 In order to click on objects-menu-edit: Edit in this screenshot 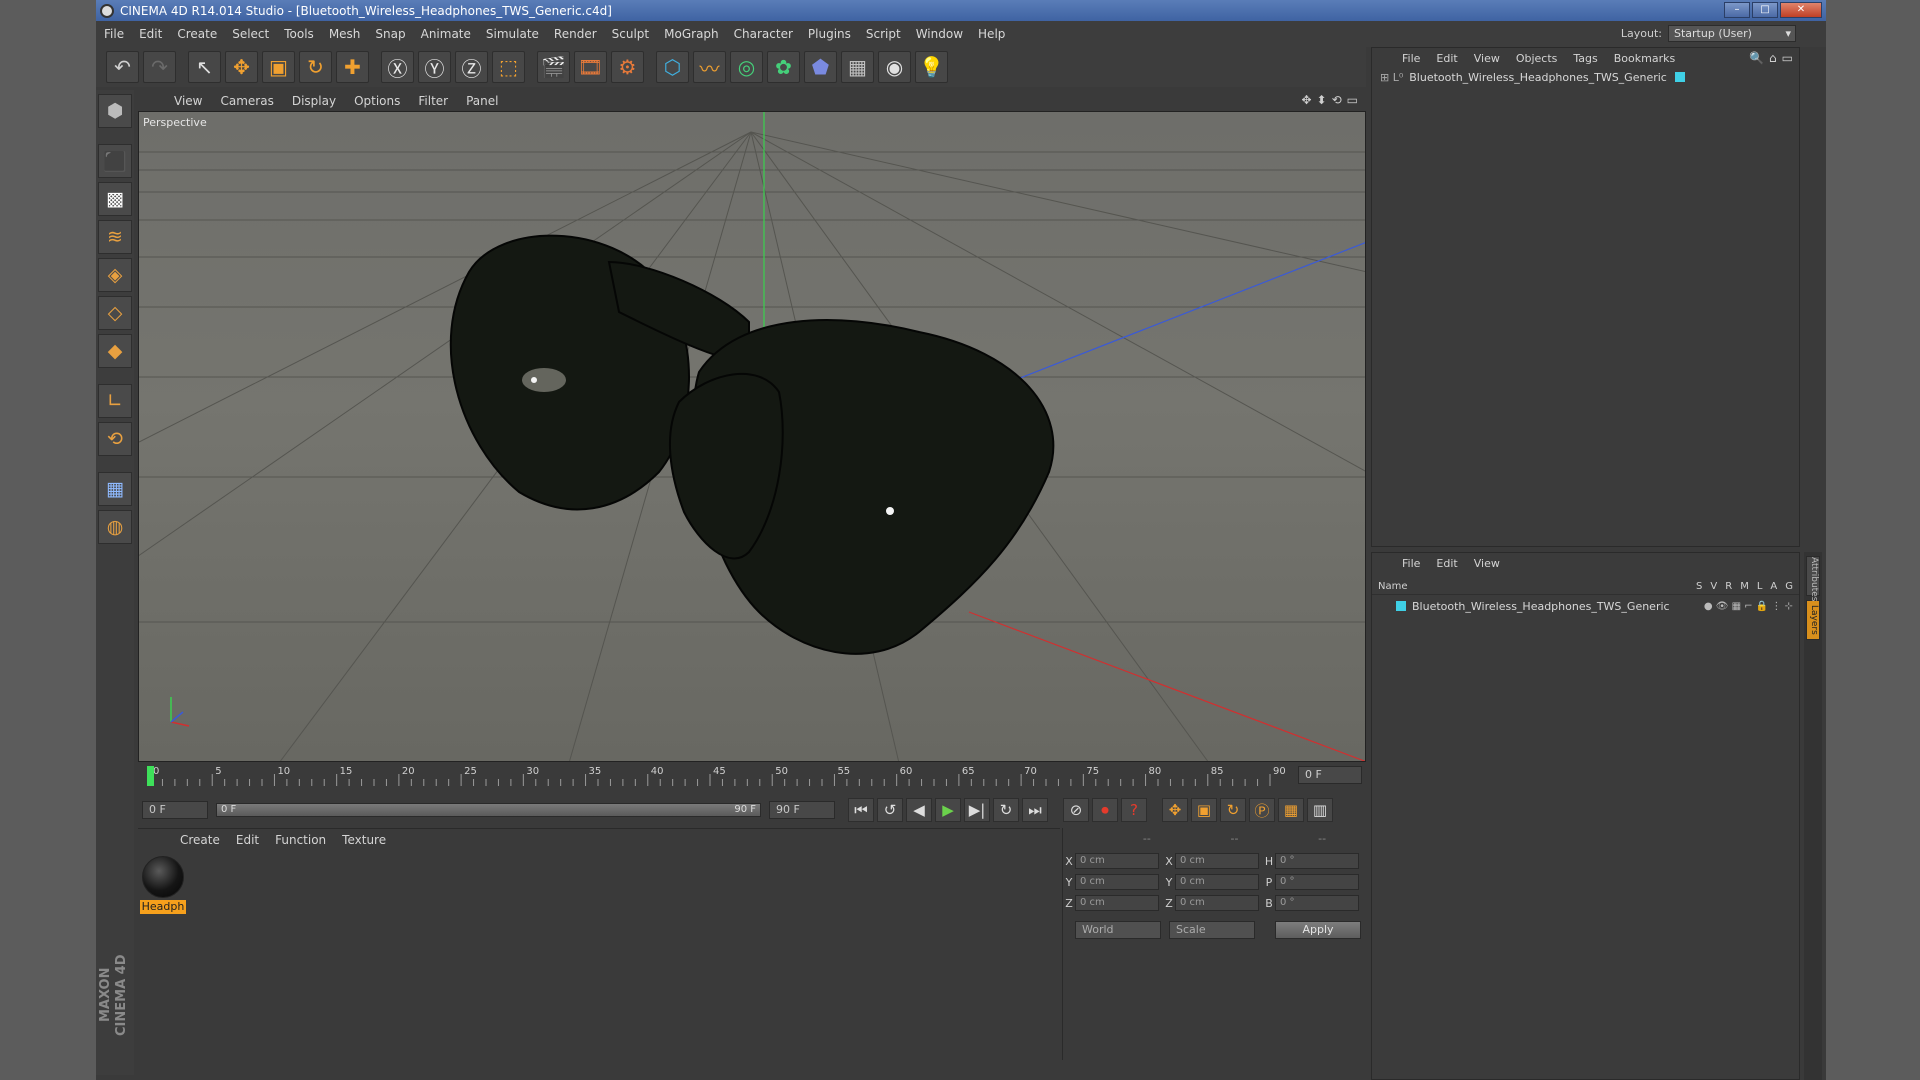, I will do `click(1446, 58)`.